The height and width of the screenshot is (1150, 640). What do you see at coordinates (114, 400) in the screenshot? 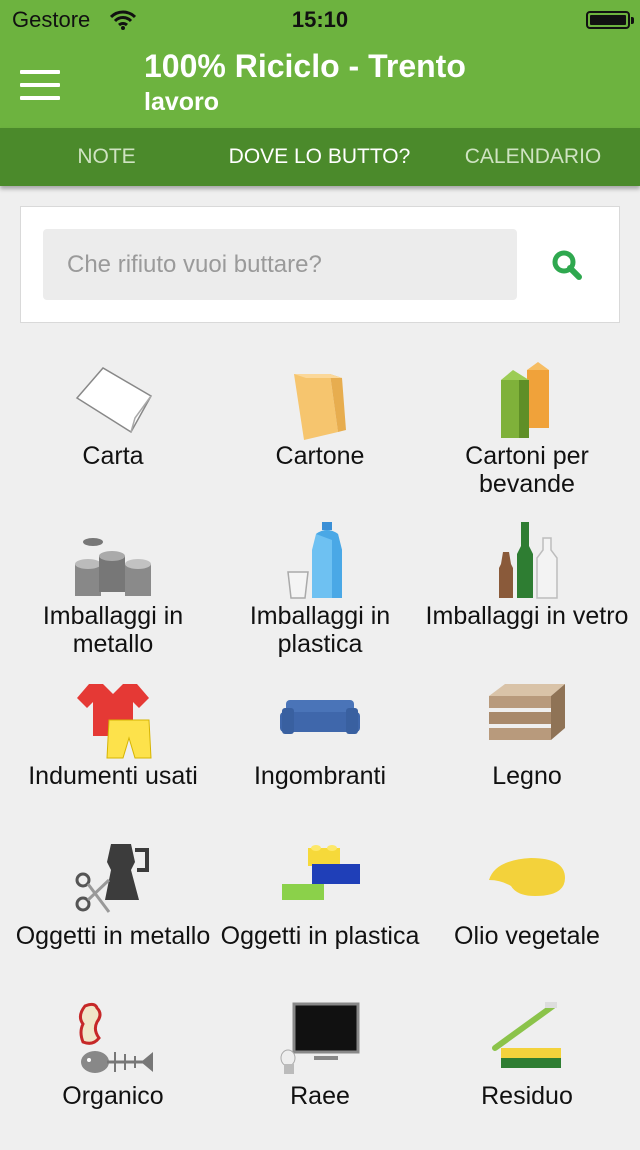
I see `paper-icon` at bounding box center [114, 400].